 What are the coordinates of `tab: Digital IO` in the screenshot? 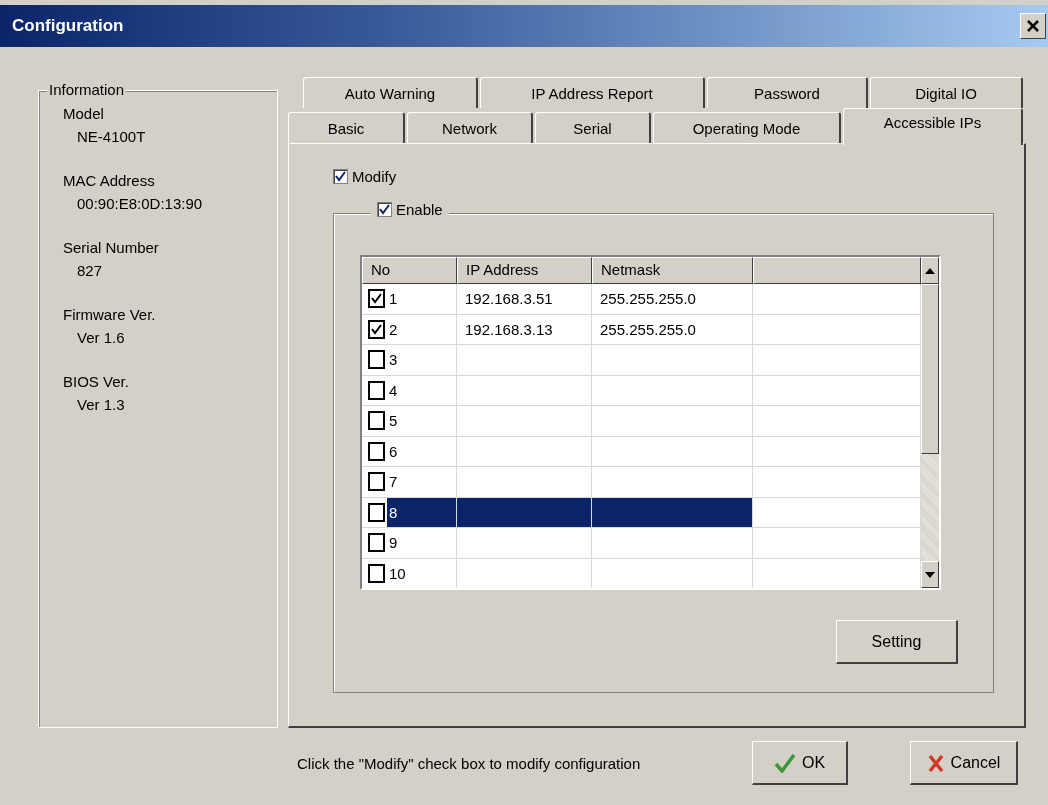 It's located at (946, 92).